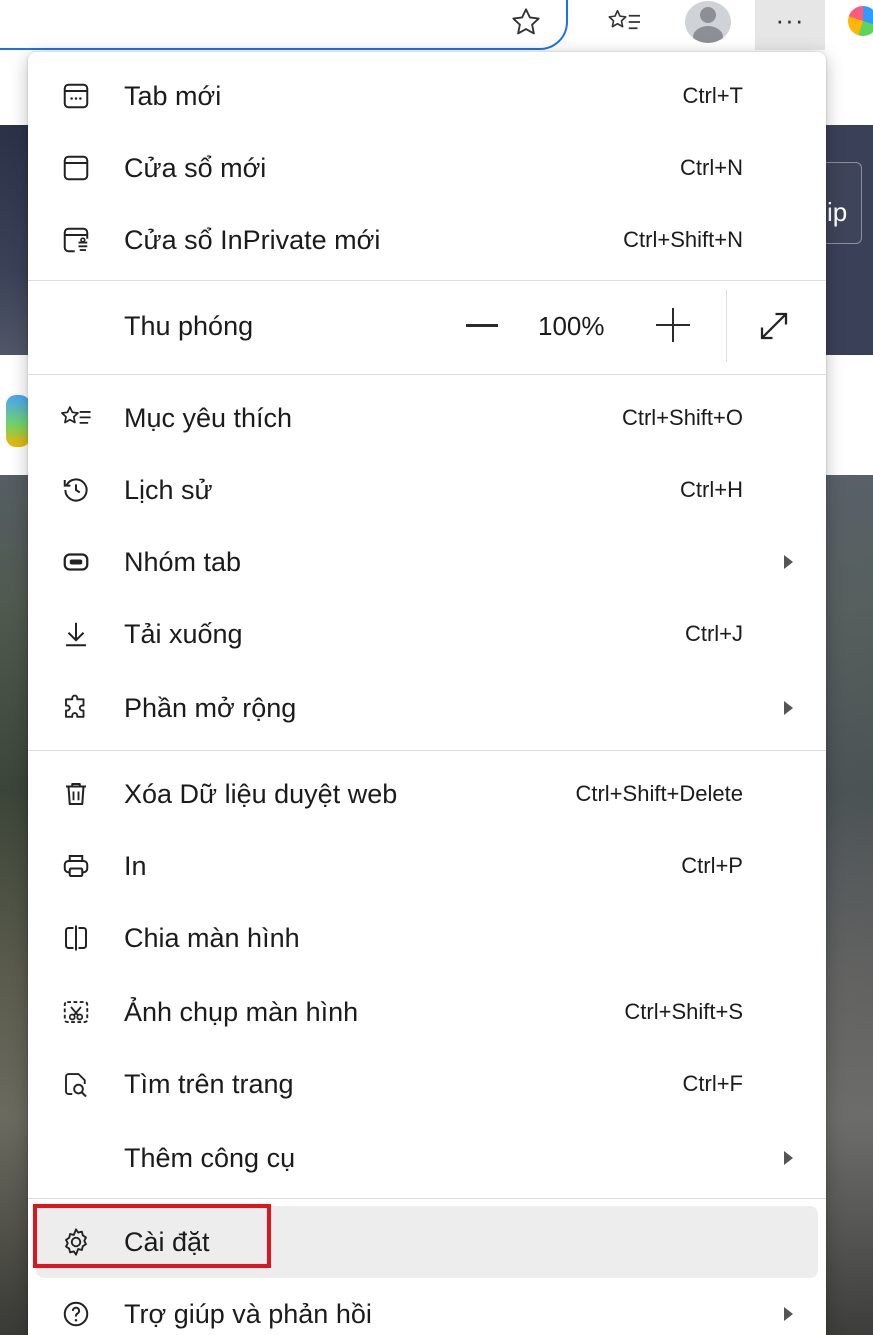 The image size is (873, 1335). What do you see at coordinates (135, 865) in the screenshot?
I see `menu-item-label: In` at bounding box center [135, 865].